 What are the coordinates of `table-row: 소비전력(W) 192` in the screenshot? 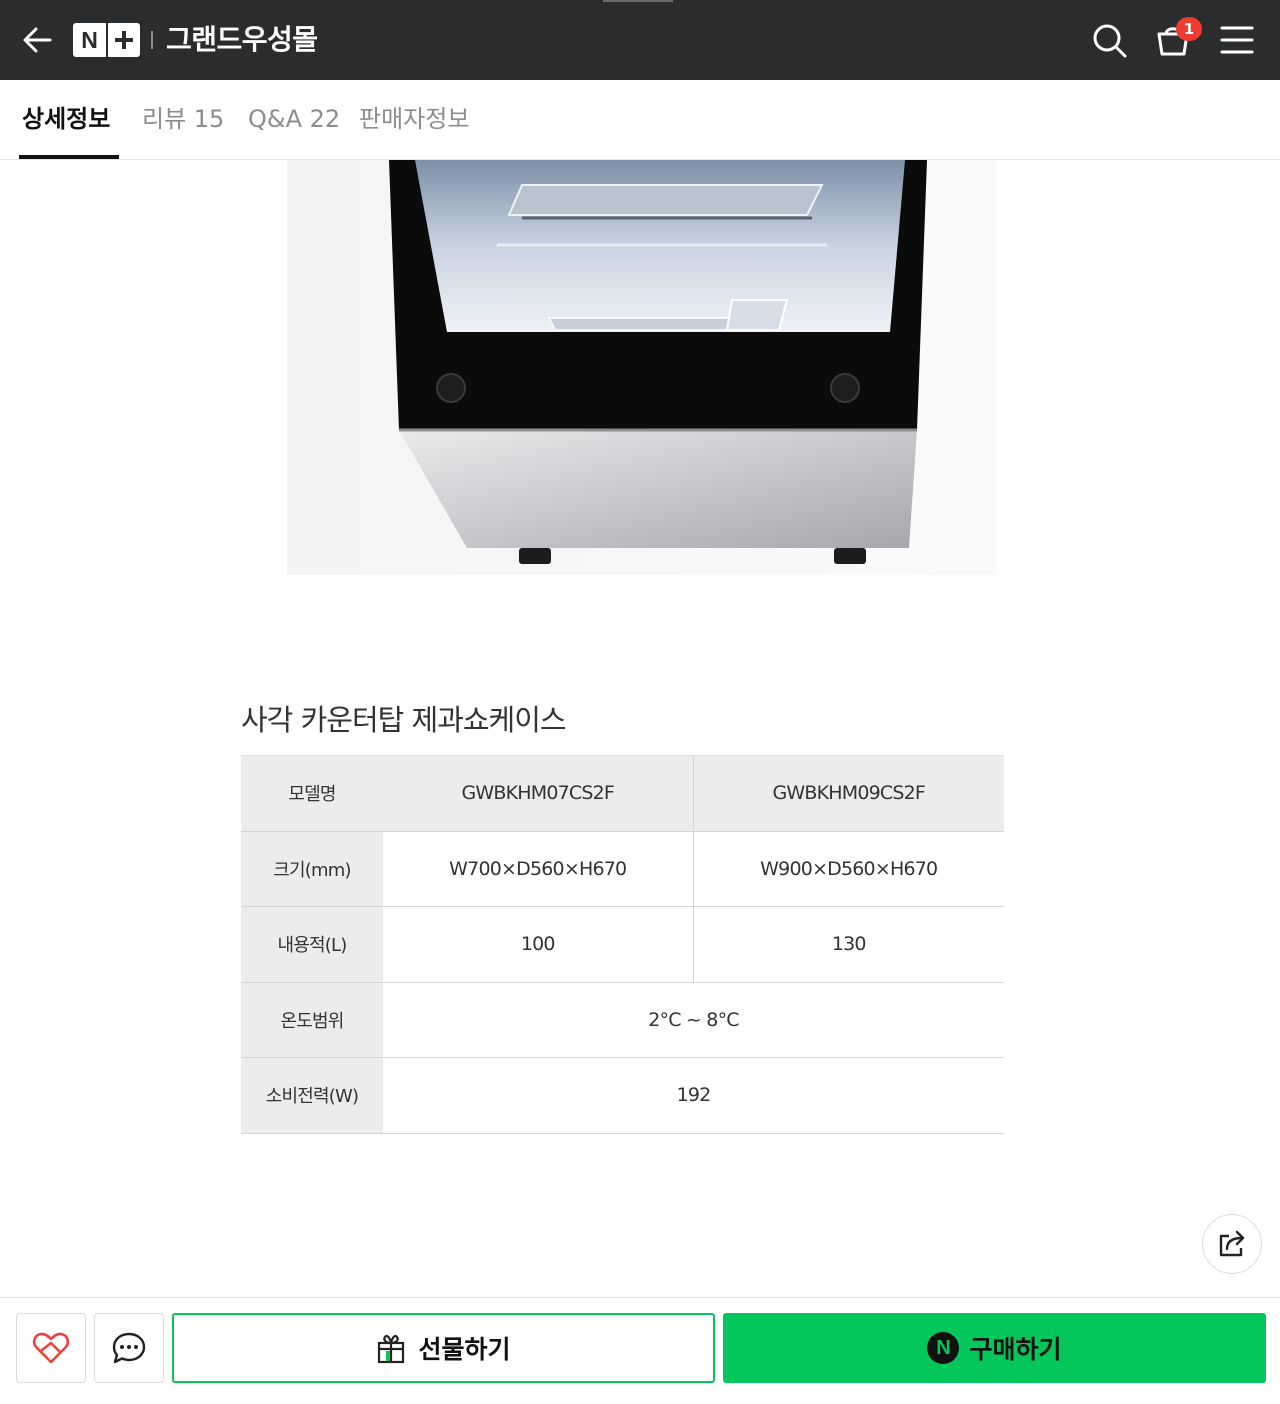 It's located at (622, 1095).